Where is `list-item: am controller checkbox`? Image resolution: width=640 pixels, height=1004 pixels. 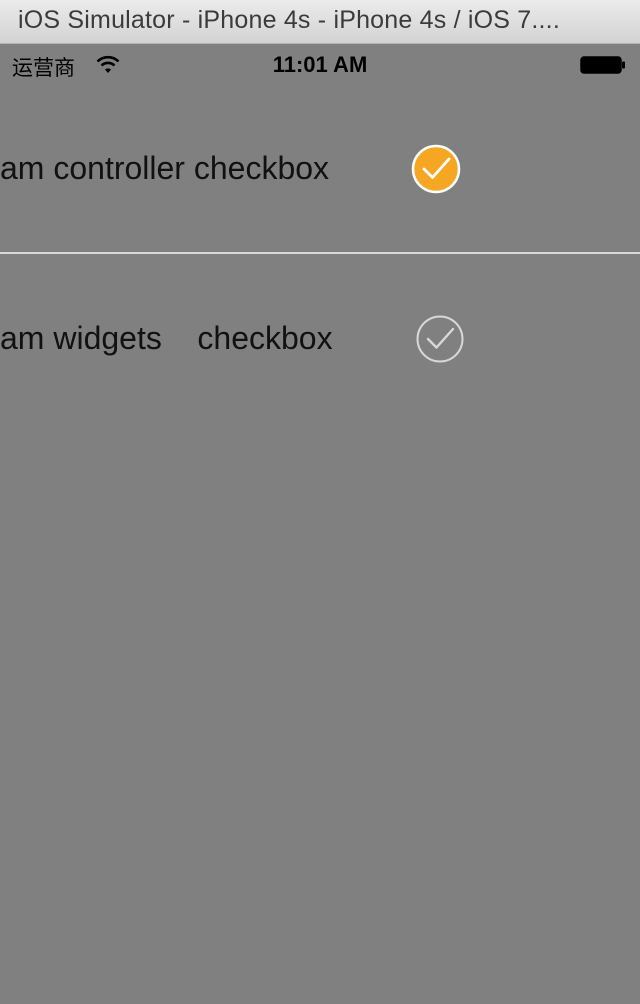 list-item: am controller checkbox is located at coordinates (320, 170).